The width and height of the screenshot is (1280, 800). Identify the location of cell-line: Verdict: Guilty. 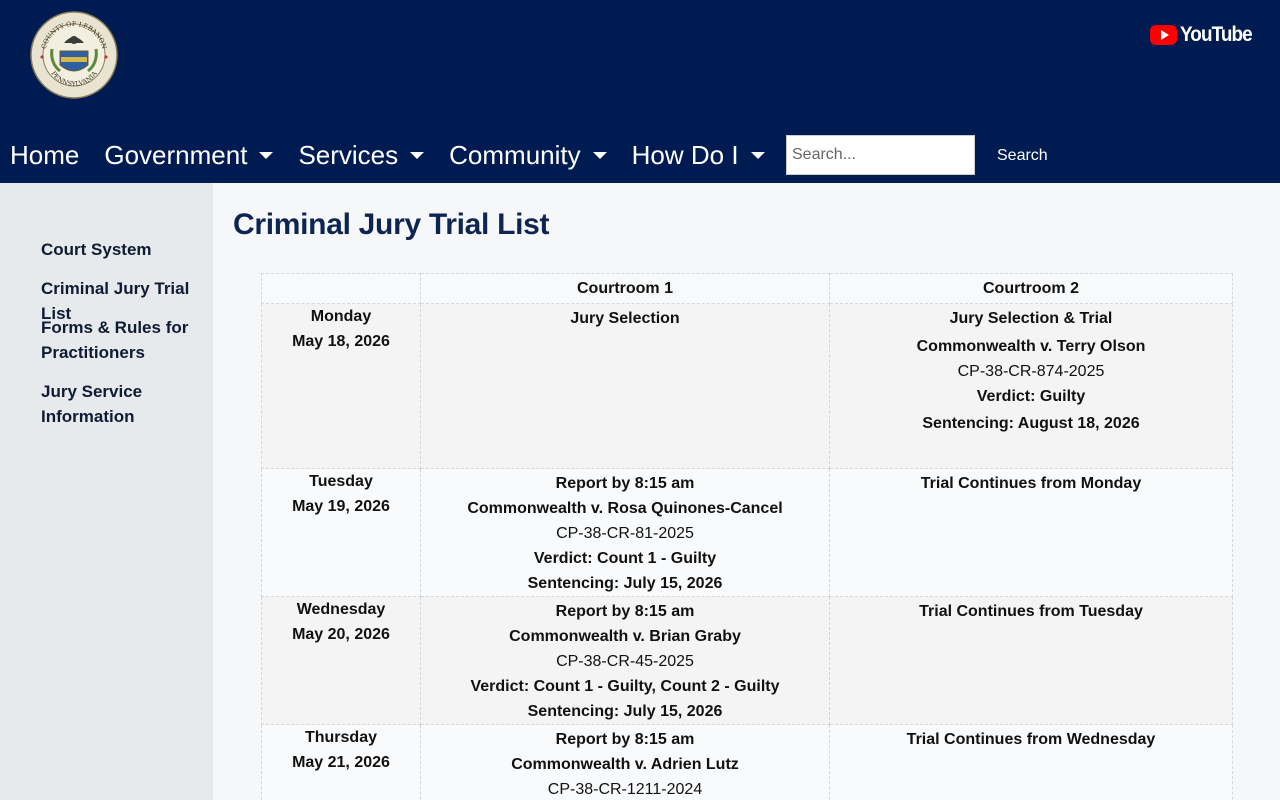
(1031, 396).